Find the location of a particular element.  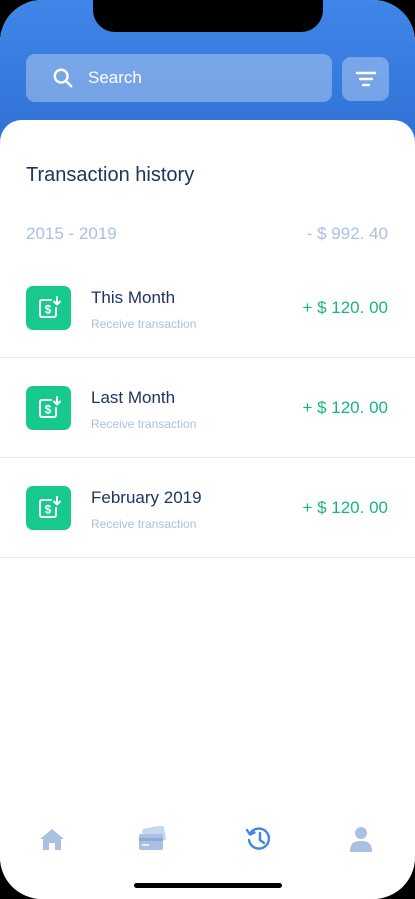

filter-button is located at coordinates (365, 79).